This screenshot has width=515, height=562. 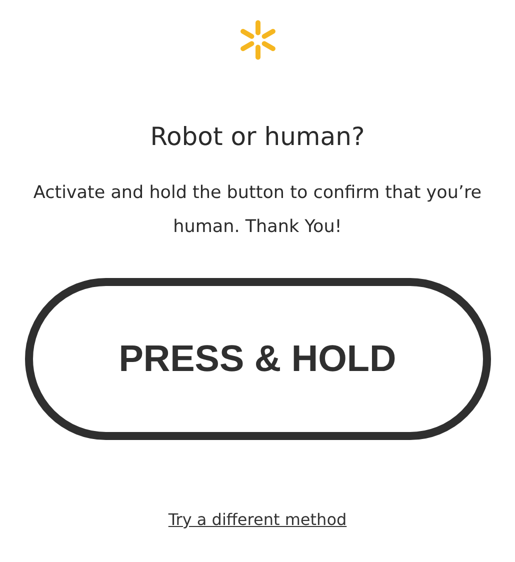 What do you see at coordinates (257, 519) in the screenshot?
I see `different-method-link: Try a different method` at bounding box center [257, 519].